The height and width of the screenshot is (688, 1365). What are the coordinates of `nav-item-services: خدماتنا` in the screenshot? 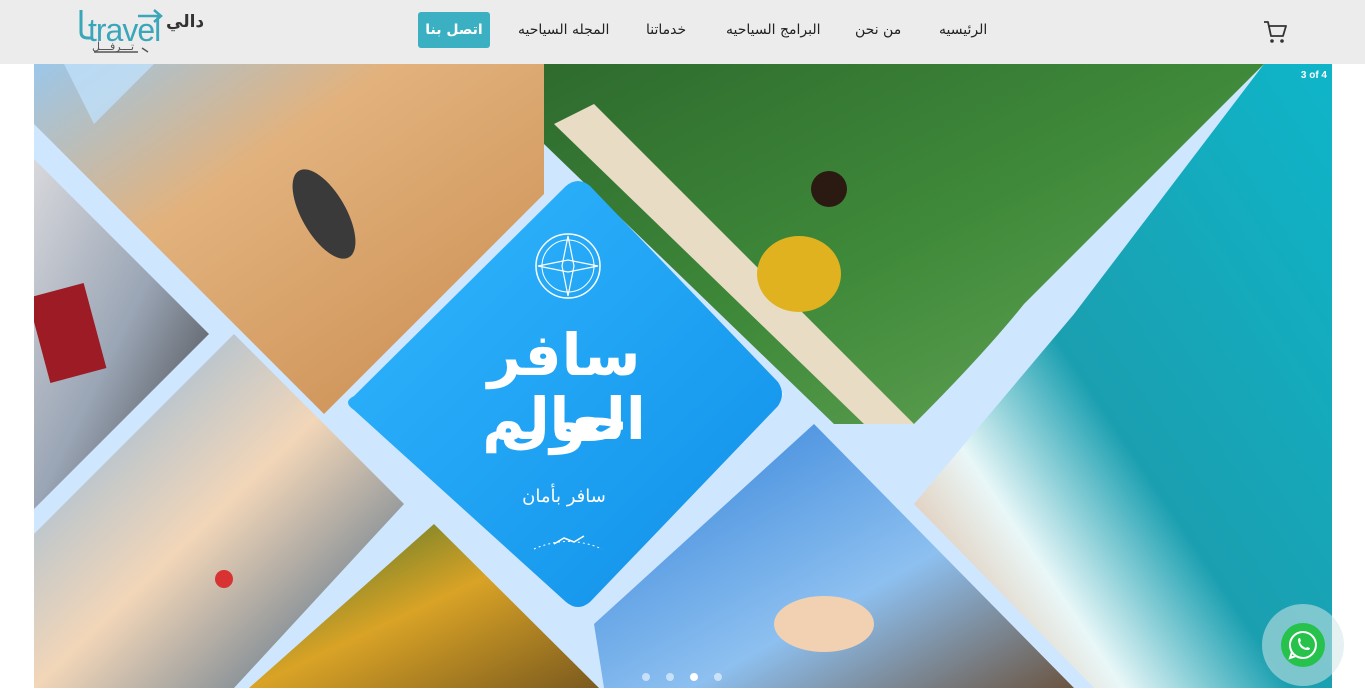 It's located at (666, 32).